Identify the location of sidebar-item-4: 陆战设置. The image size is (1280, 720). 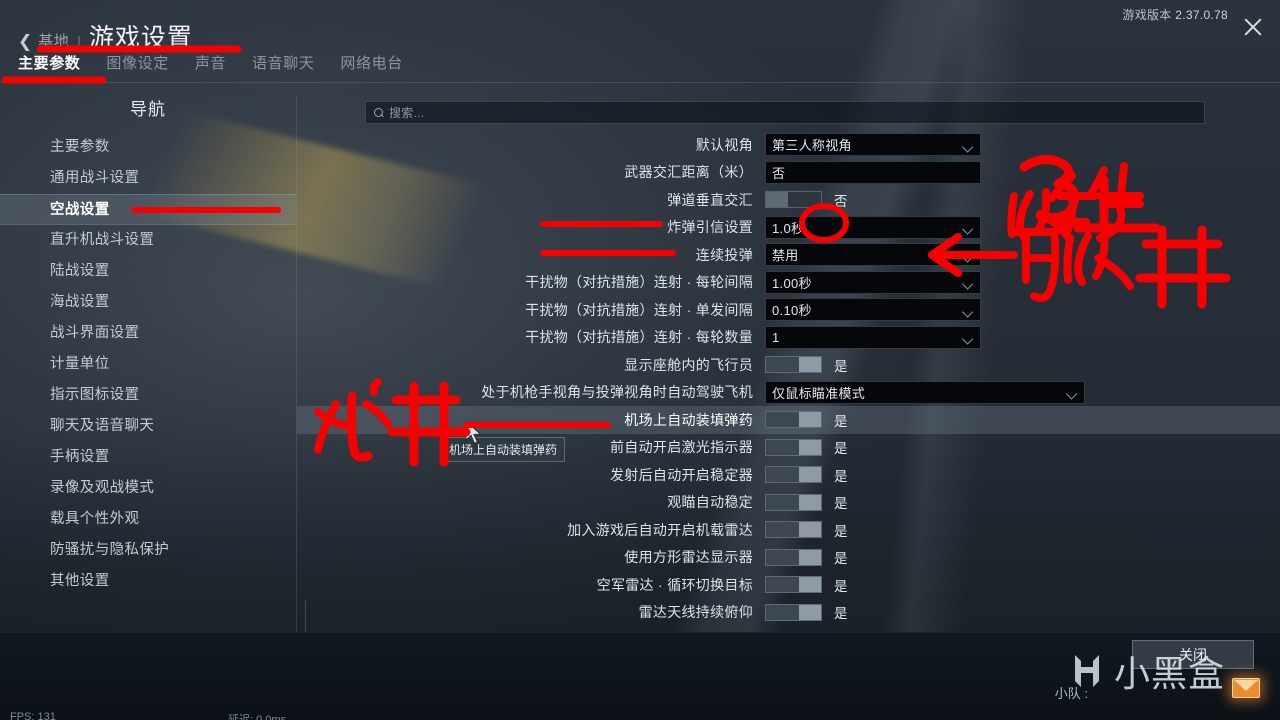
(148, 271).